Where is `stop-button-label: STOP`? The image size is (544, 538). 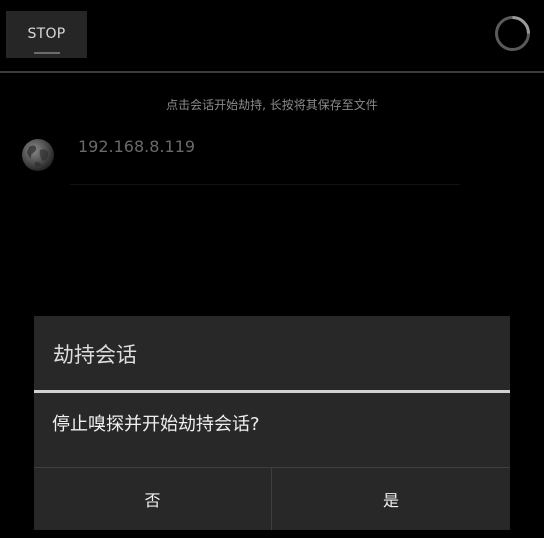
stop-button-label: STOP is located at coordinates (46, 34).